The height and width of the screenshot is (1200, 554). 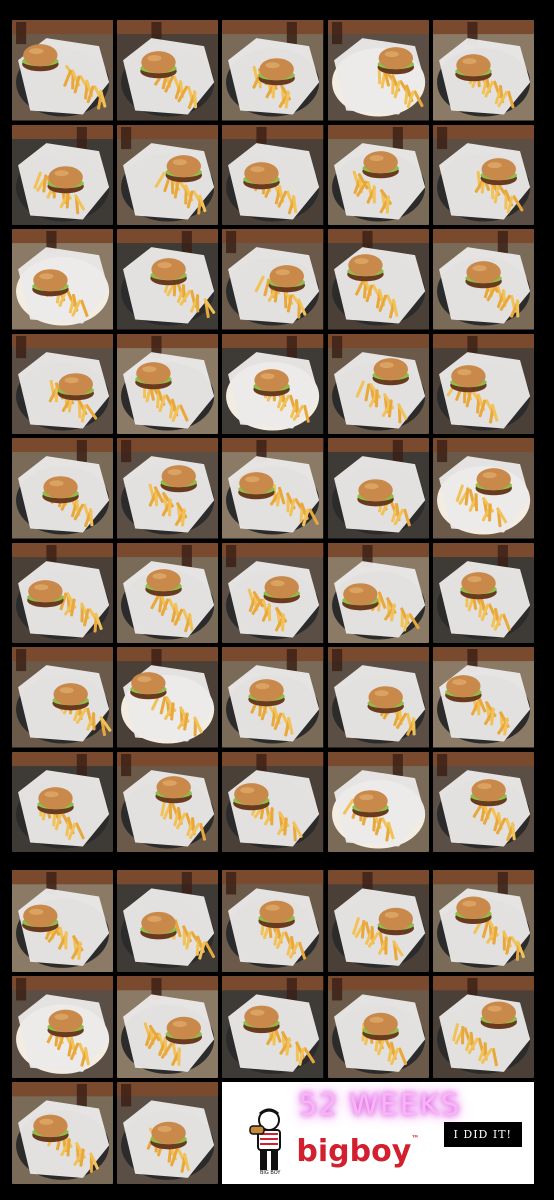 What do you see at coordinates (358, 1151) in the screenshot?
I see `bigboy-logo-text: bigboy™` at bounding box center [358, 1151].